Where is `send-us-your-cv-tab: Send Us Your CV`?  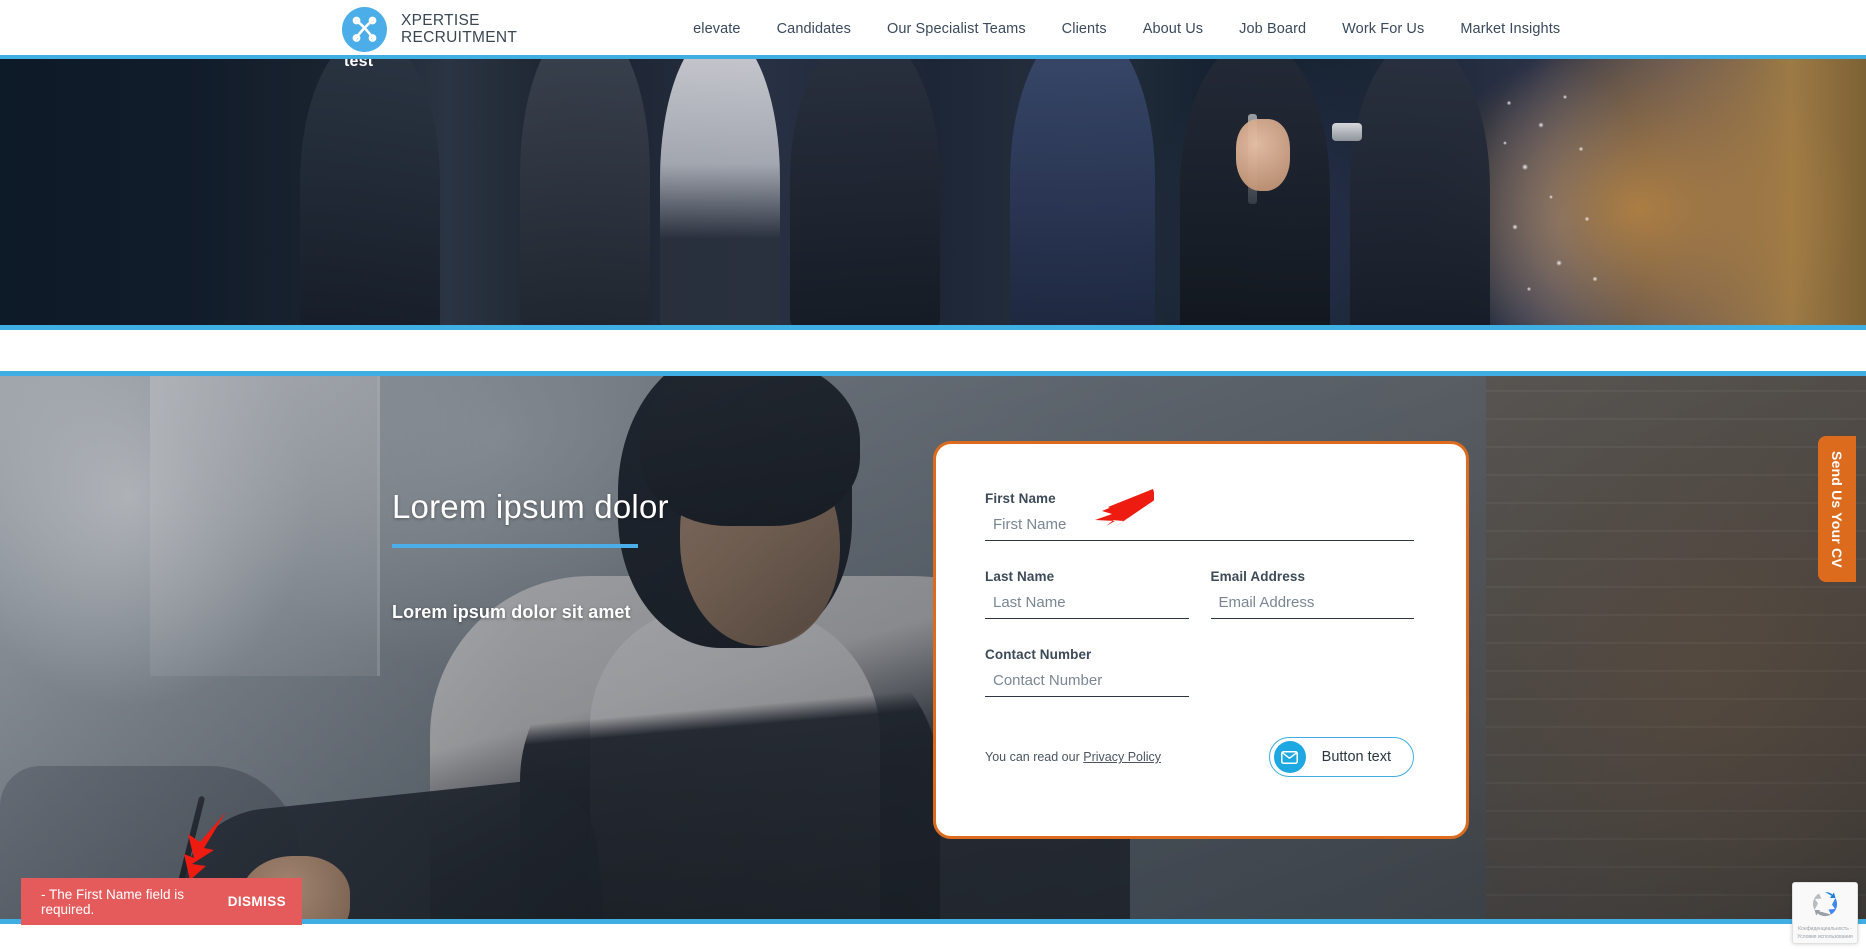
send-us-your-cv-tab: Send Us Your CV is located at coordinates (1837, 509).